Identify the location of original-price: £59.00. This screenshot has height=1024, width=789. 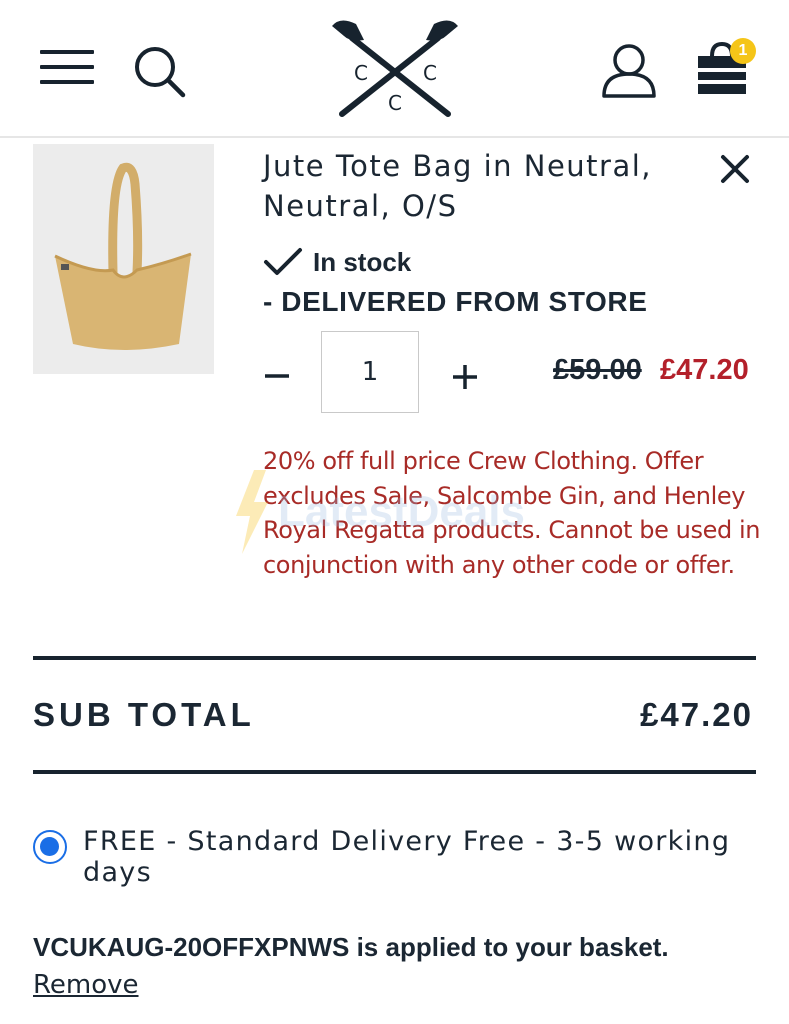
(597, 370).